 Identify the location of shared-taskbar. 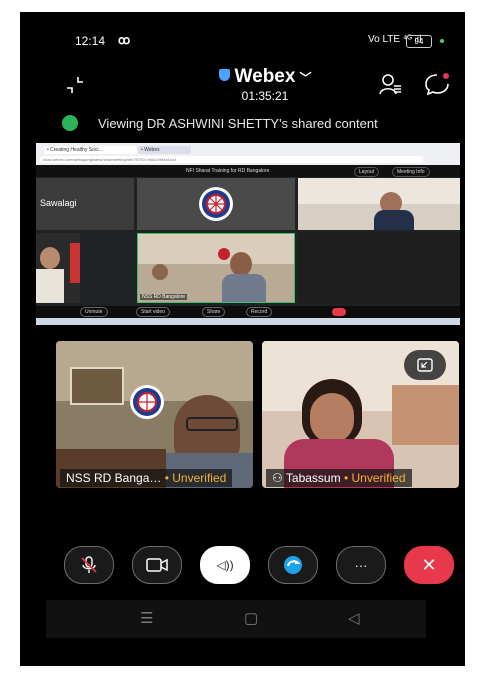
(248, 321).